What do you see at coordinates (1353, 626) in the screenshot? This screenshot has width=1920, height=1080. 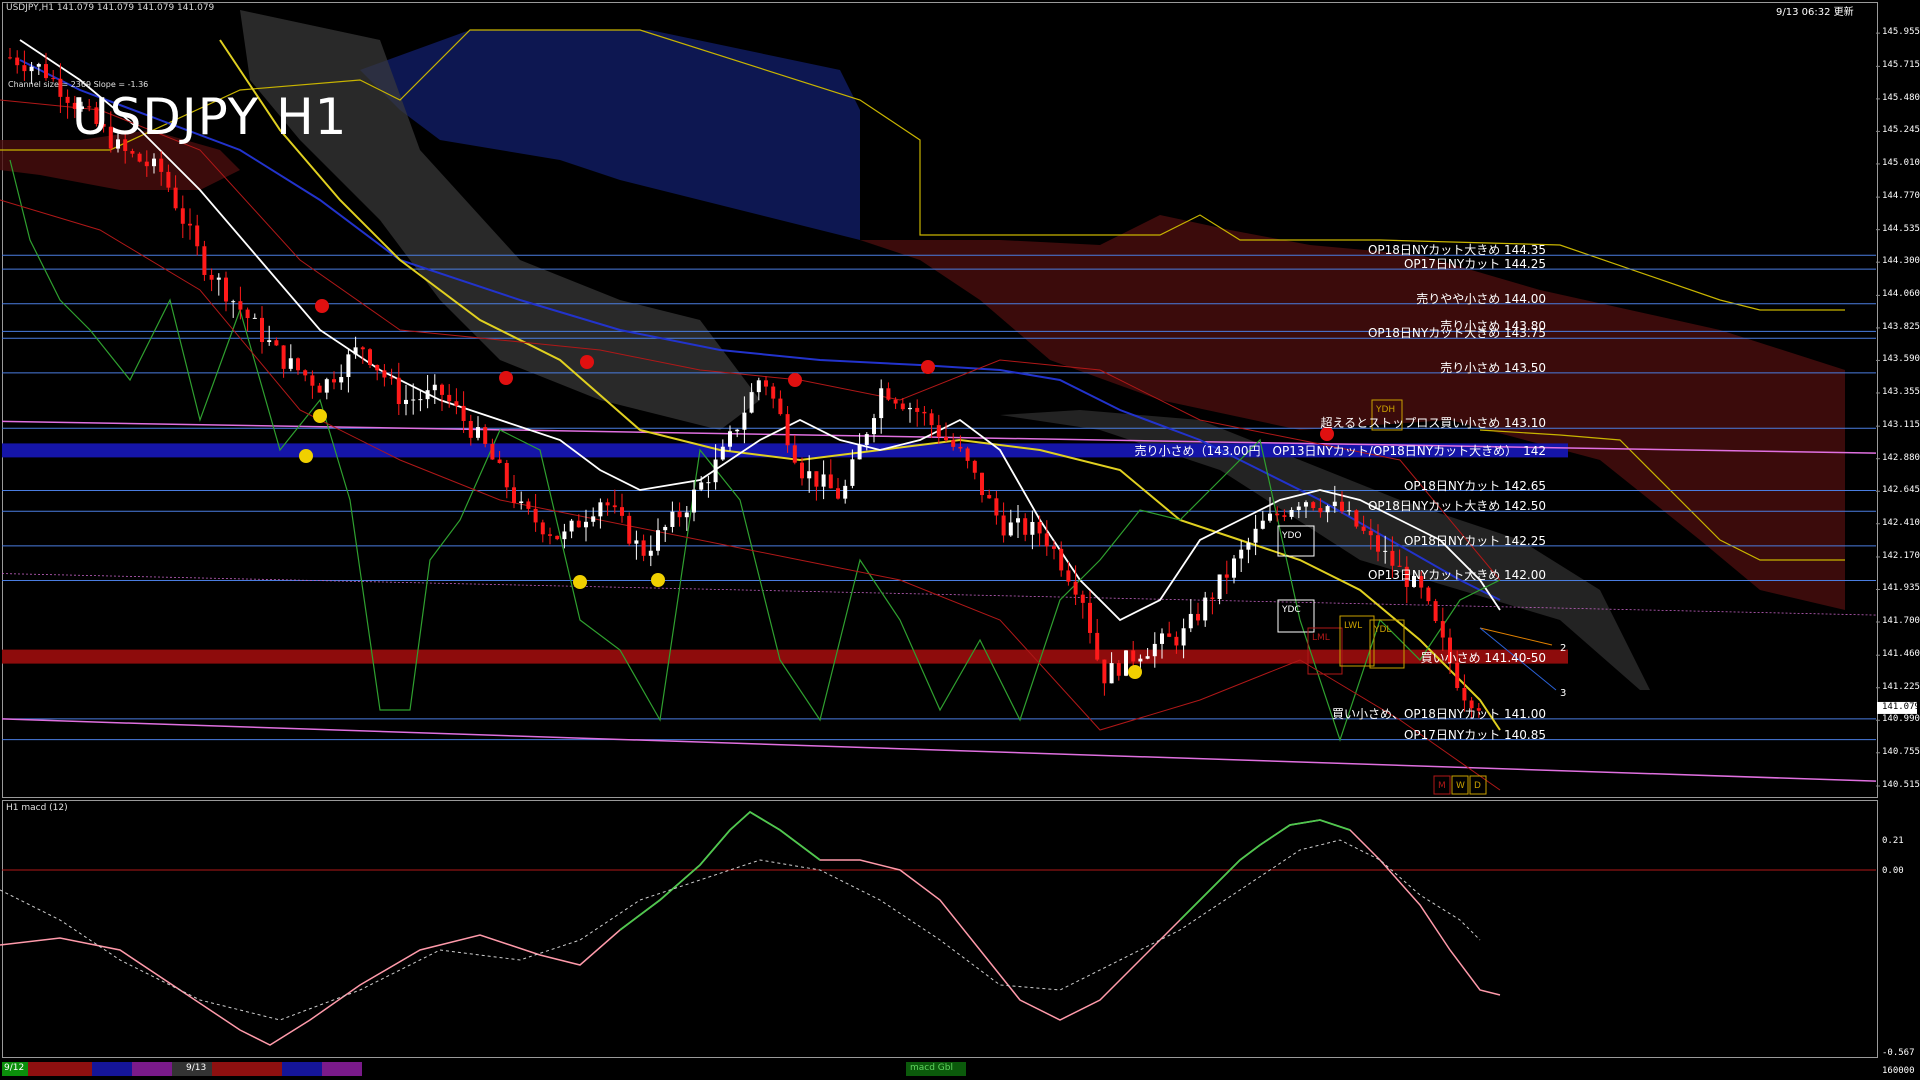 I see `reference-box-label: LWL` at bounding box center [1353, 626].